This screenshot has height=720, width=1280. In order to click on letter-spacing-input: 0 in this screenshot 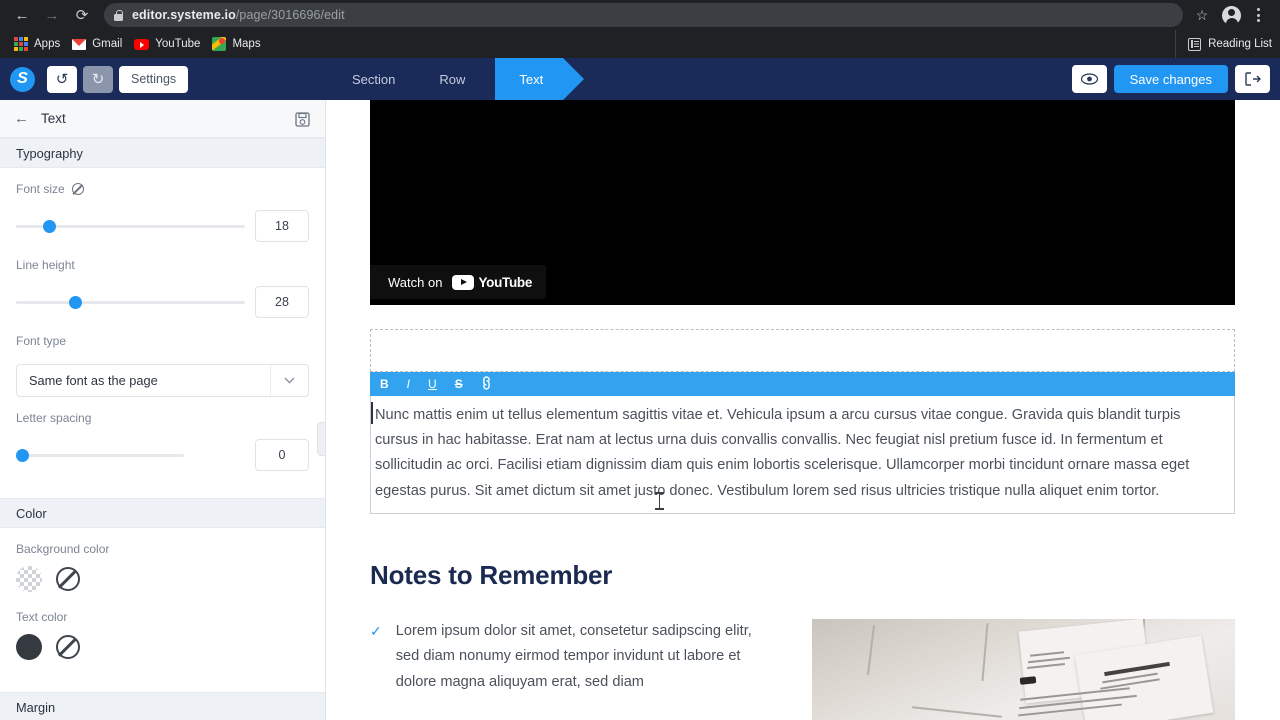, I will do `click(282, 455)`.